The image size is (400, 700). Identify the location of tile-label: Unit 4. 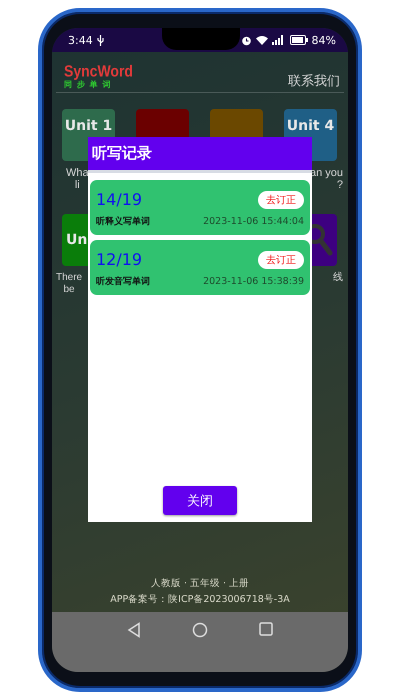
(310, 126).